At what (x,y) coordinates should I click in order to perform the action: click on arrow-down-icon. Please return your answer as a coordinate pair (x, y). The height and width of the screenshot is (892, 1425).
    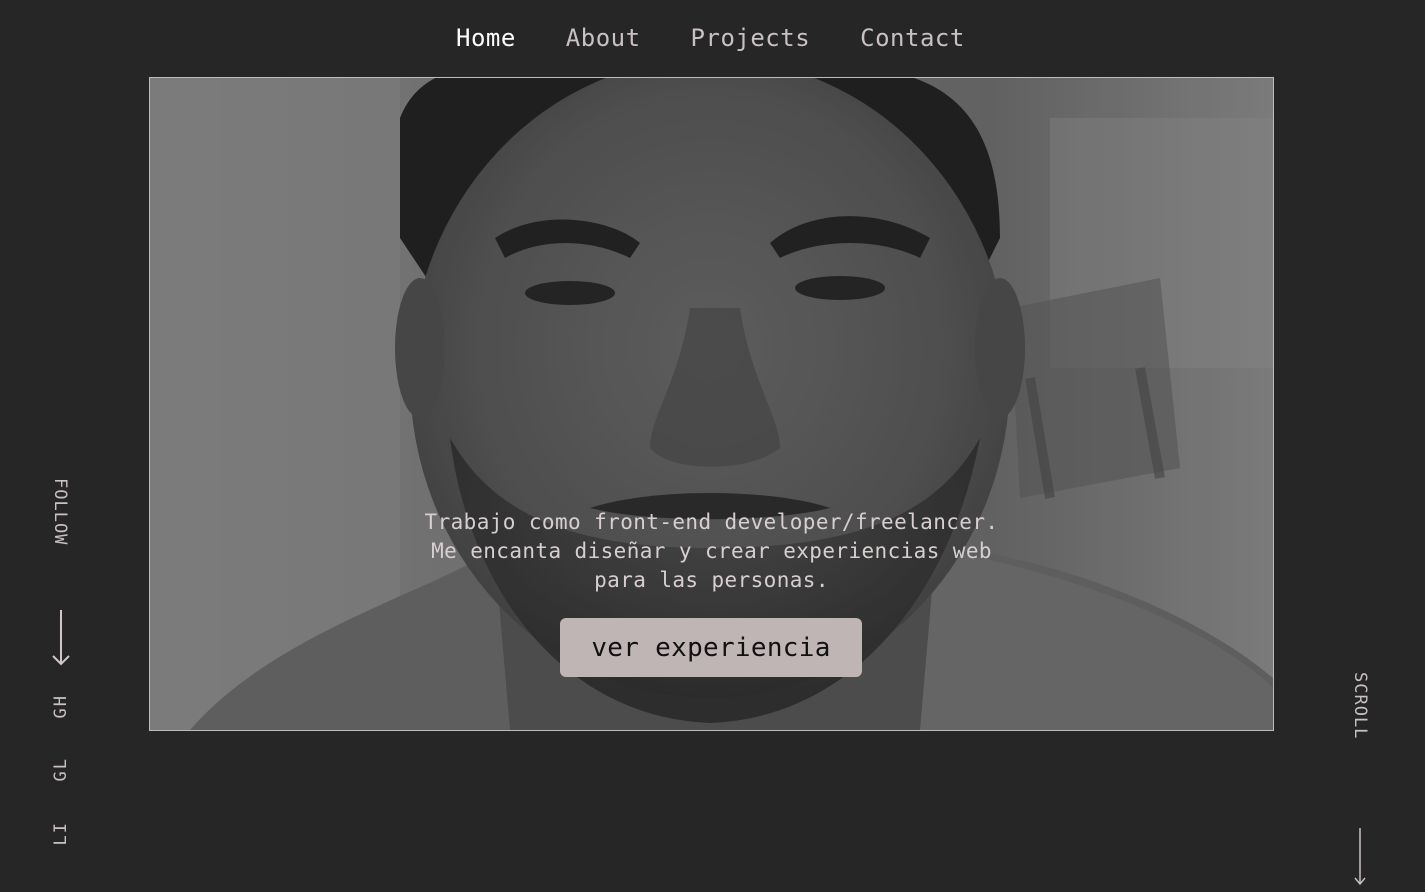
    Looking at the image, I should click on (61, 638).